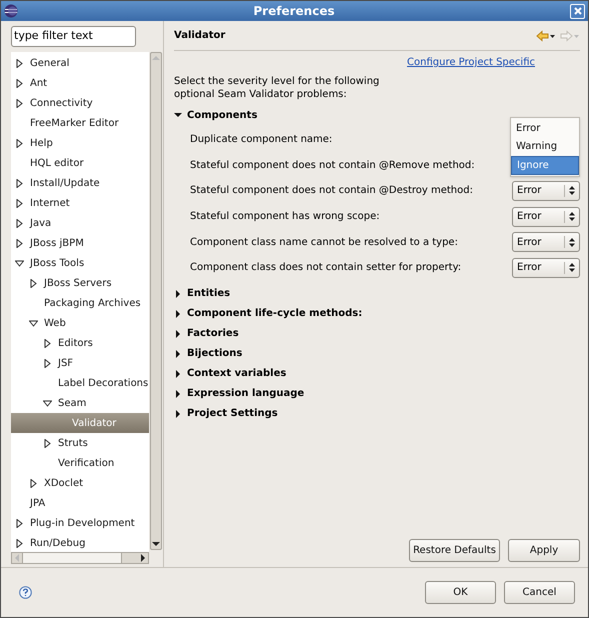  I want to click on tree-item: JPA, so click(80, 503).